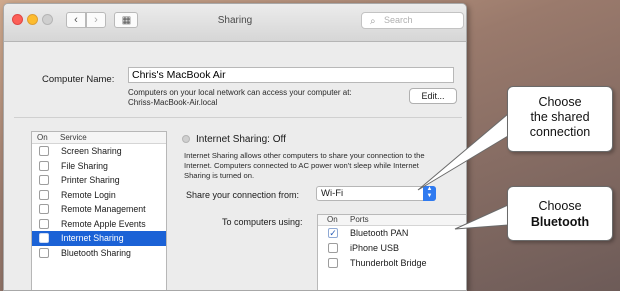 The width and height of the screenshot is (620, 291). I want to click on port-row-bluetooth-pan: ✓ Bluetooth PAN, so click(392, 233).